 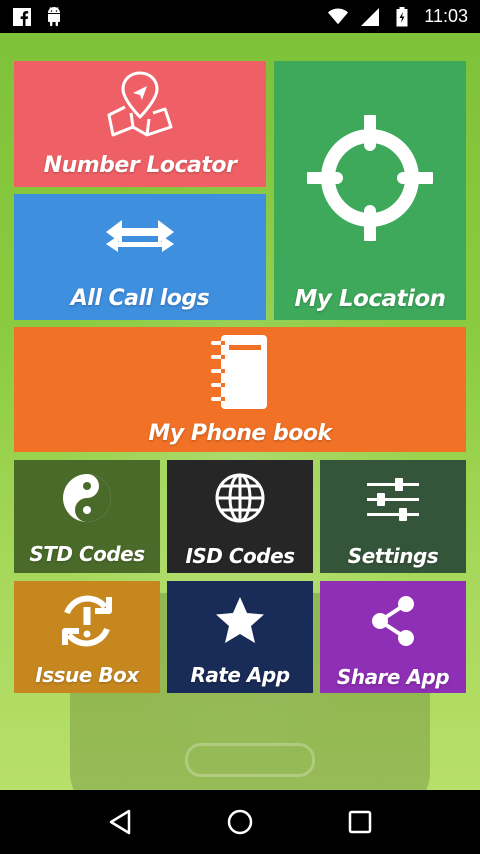 I want to click on tile-label: My Phone book, so click(x=240, y=433).